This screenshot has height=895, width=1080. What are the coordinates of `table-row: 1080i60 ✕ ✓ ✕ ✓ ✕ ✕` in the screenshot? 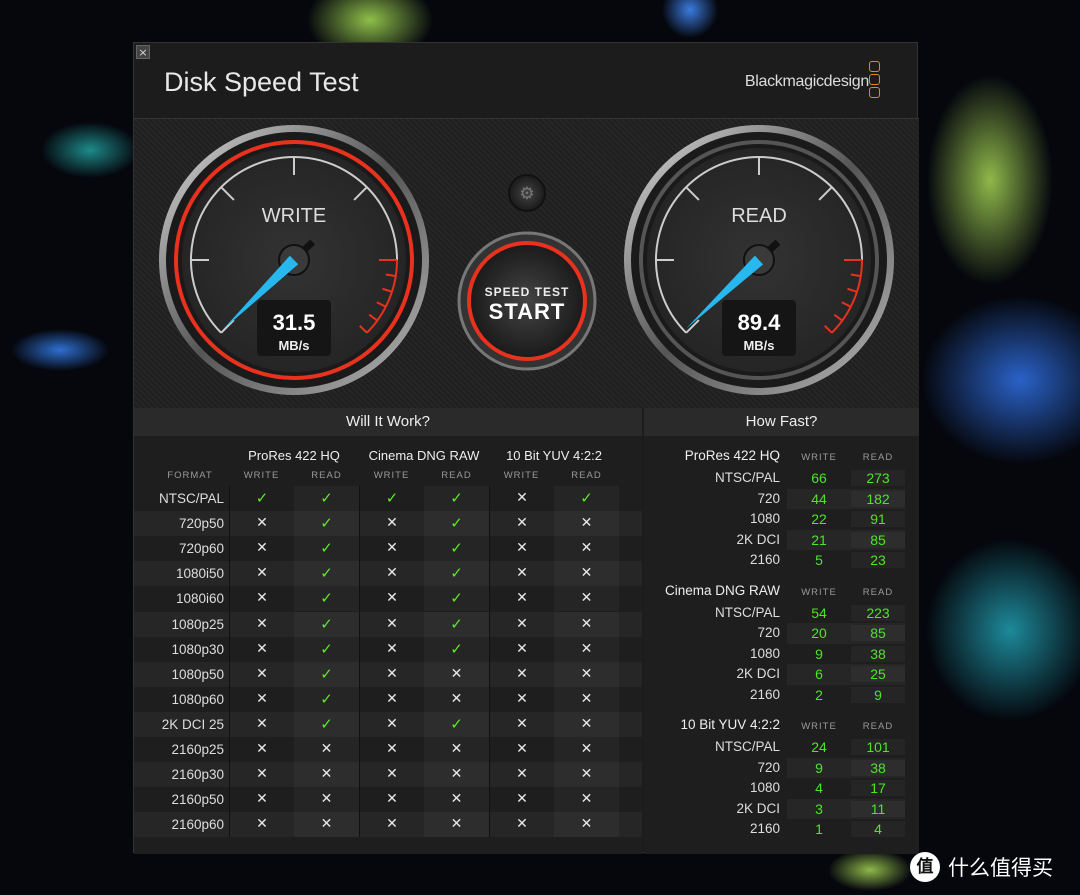 It's located at (388, 599).